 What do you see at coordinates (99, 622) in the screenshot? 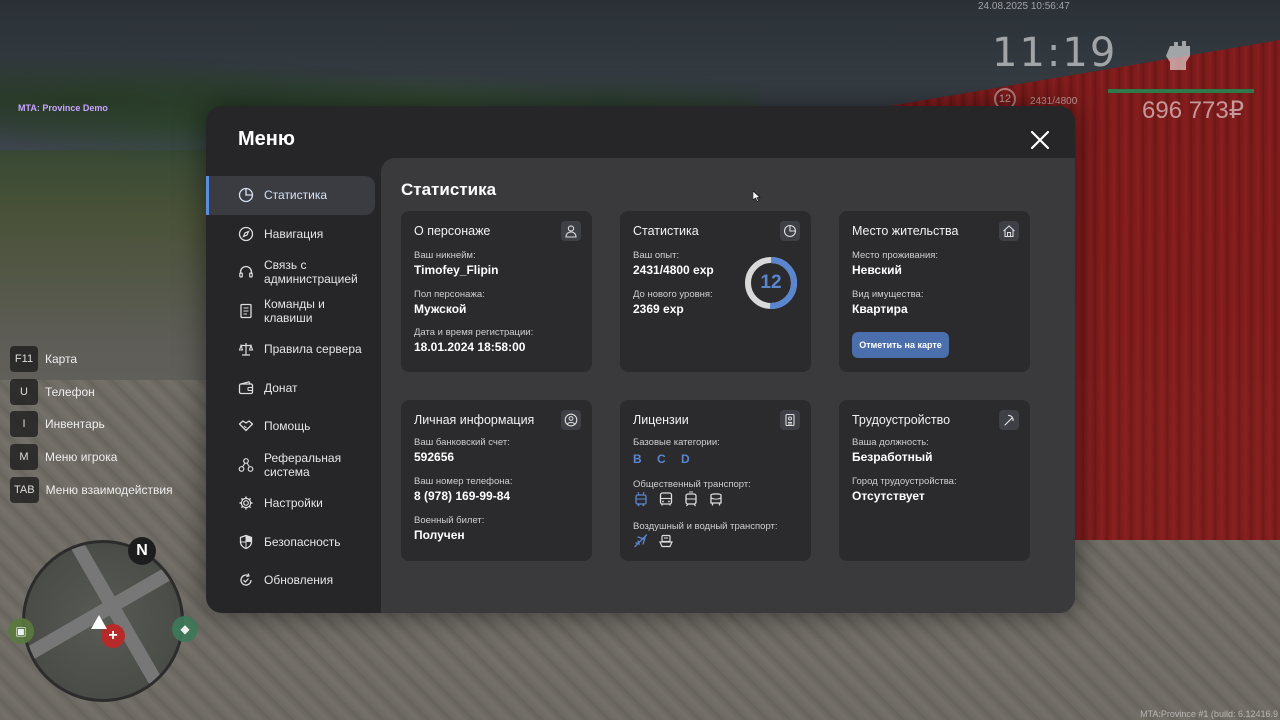
I see `minimap-player-icon` at bounding box center [99, 622].